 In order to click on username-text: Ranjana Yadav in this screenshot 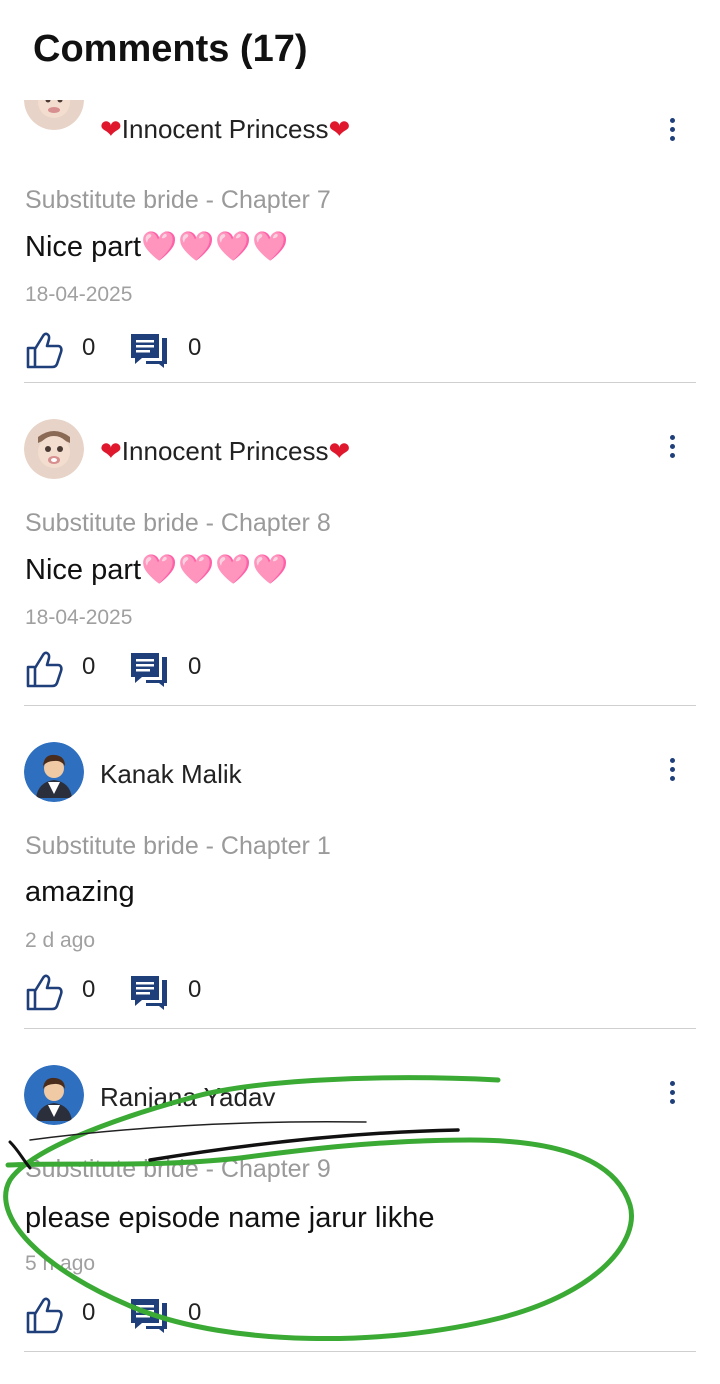, I will do `click(188, 1097)`.